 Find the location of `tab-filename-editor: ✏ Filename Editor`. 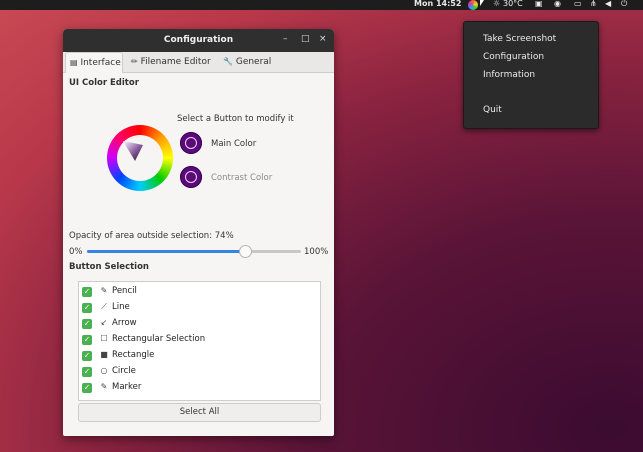

tab-filename-editor: ✏ Filename Editor is located at coordinates (174, 62).